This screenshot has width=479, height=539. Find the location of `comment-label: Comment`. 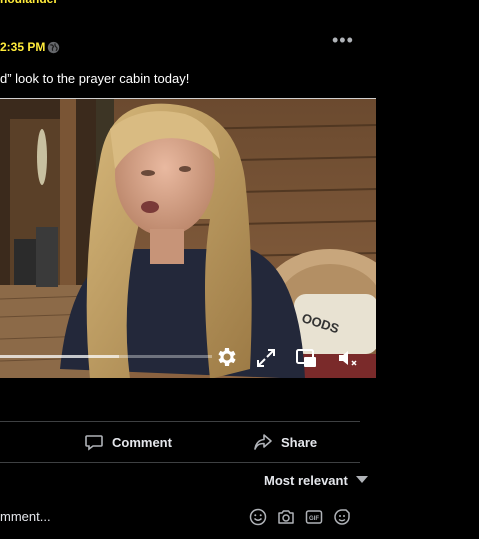

comment-label: Comment is located at coordinates (142, 442).